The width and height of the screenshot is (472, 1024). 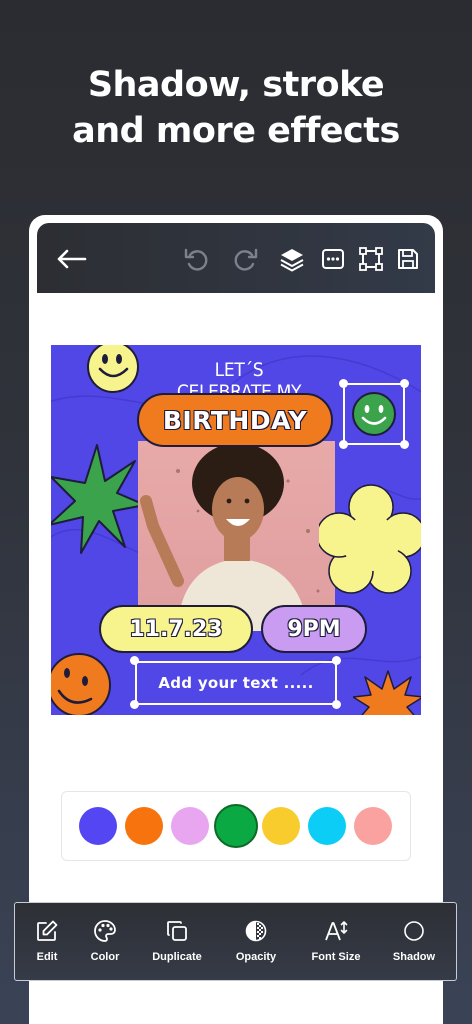 What do you see at coordinates (177, 931) in the screenshot?
I see `duplicate-icon` at bounding box center [177, 931].